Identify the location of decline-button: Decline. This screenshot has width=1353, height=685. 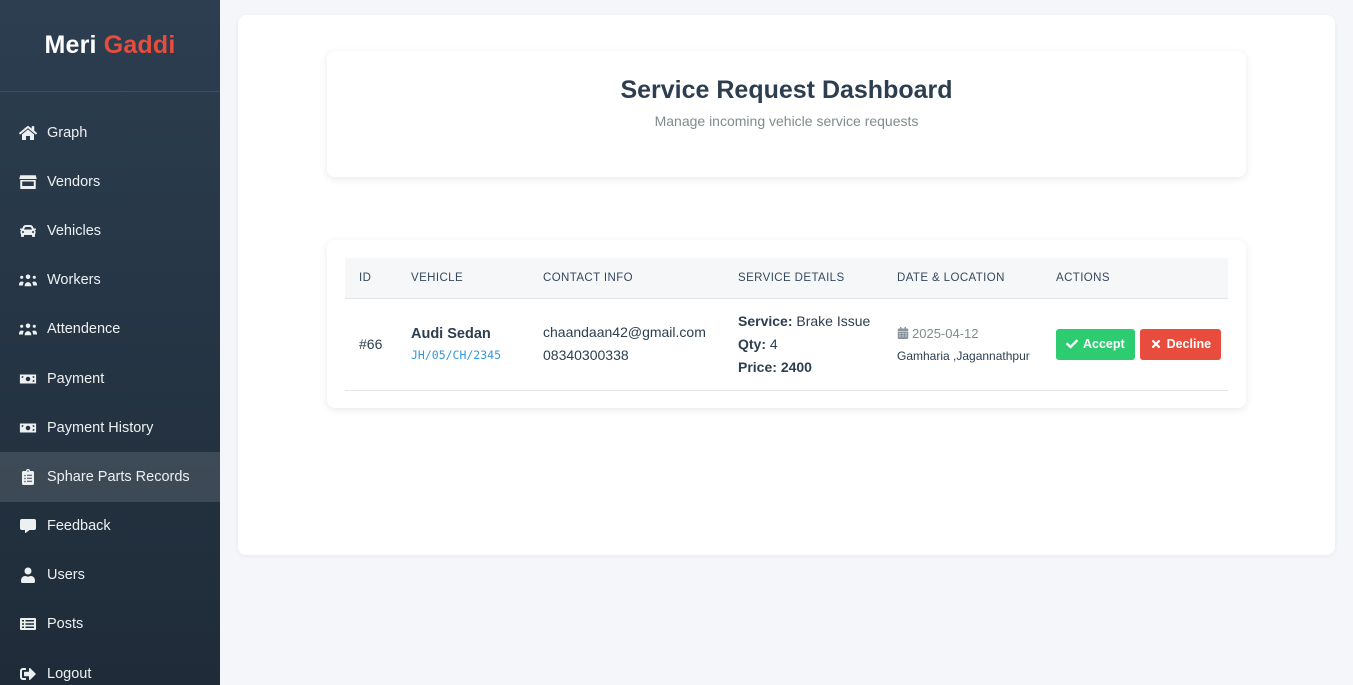
(1180, 344).